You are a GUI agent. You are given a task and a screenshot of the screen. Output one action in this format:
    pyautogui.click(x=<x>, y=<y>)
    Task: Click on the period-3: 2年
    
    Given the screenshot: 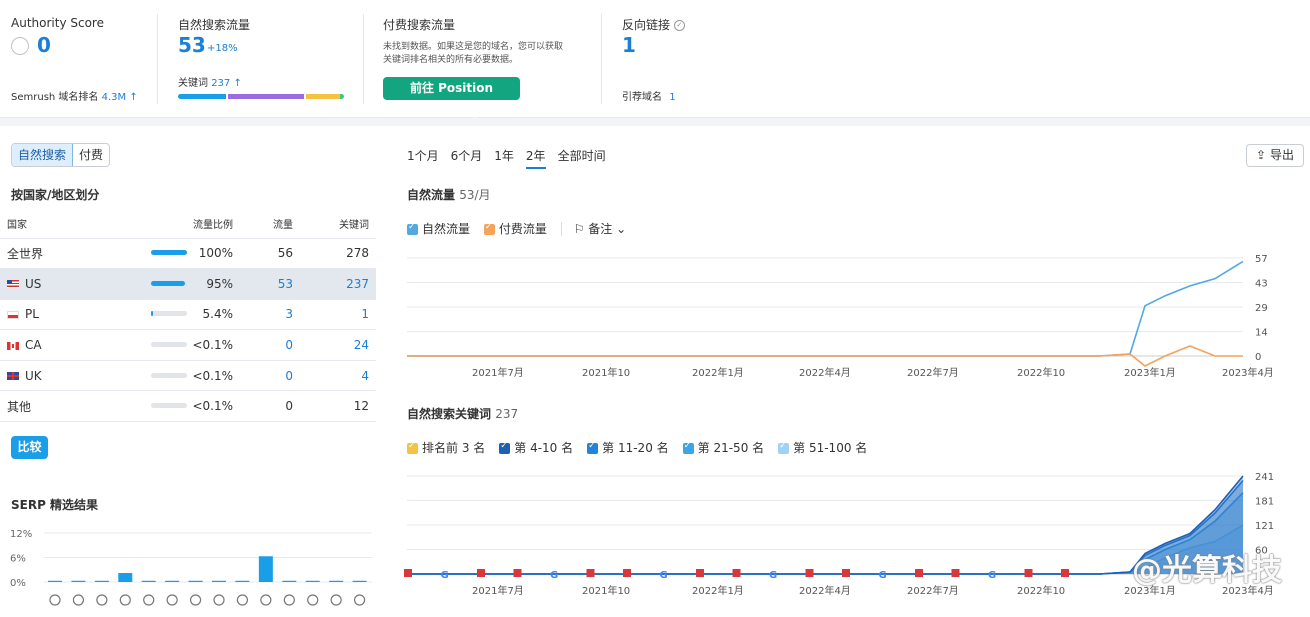 What is the action you would take?
    pyautogui.click(x=535, y=158)
    